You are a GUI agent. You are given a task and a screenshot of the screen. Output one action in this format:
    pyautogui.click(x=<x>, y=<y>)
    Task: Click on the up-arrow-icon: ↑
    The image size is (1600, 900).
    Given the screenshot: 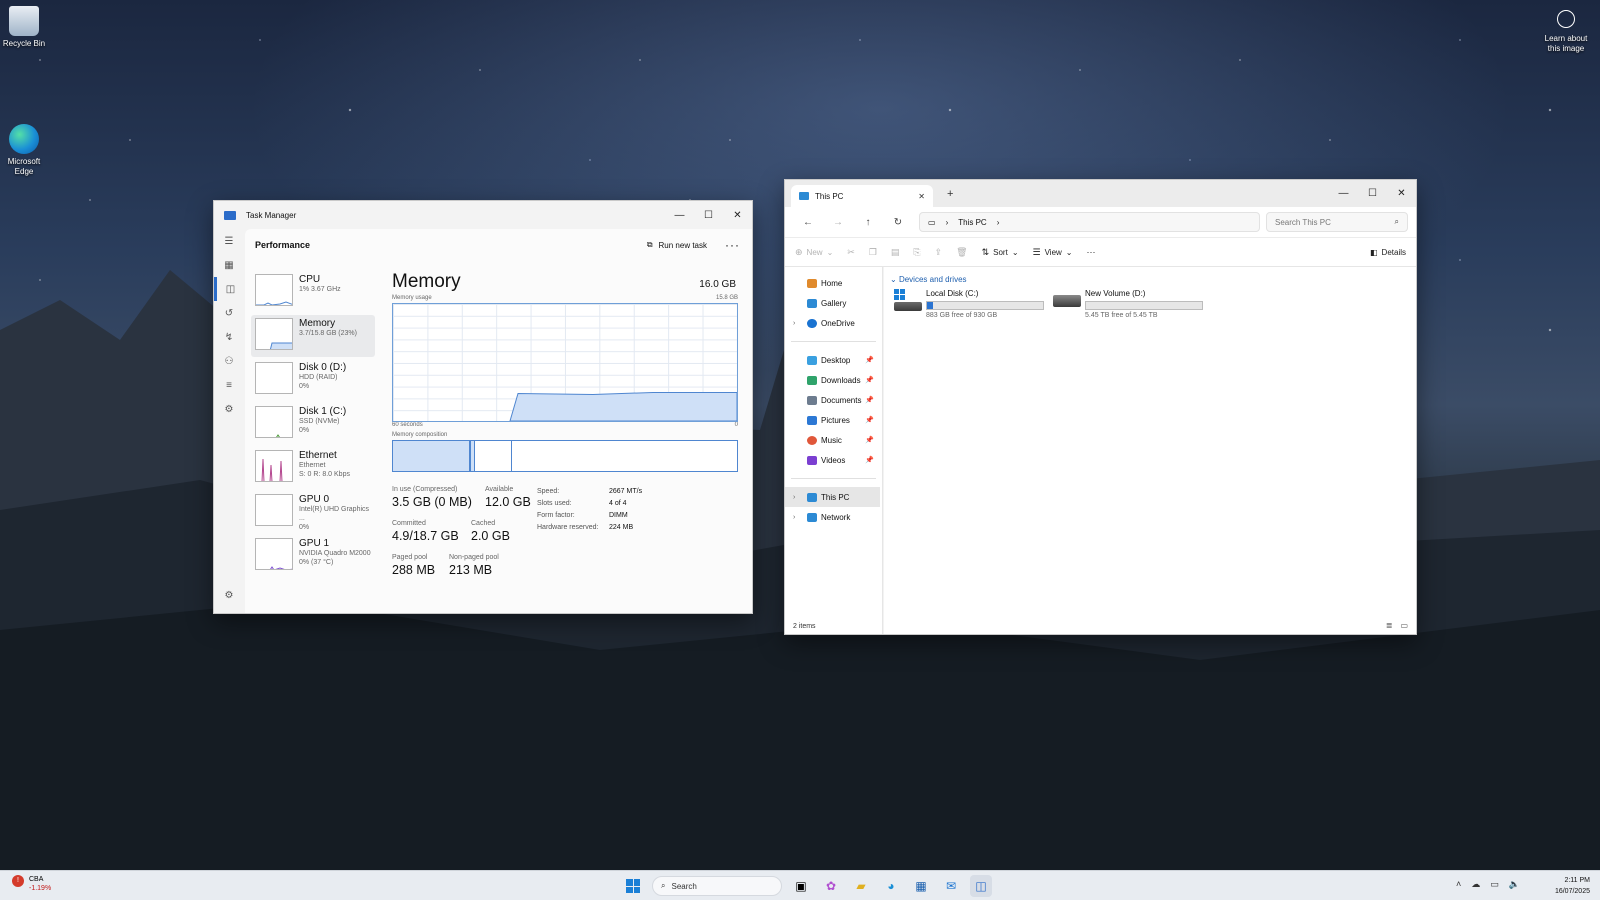 What is the action you would take?
    pyautogui.click(x=868, y=222)
    